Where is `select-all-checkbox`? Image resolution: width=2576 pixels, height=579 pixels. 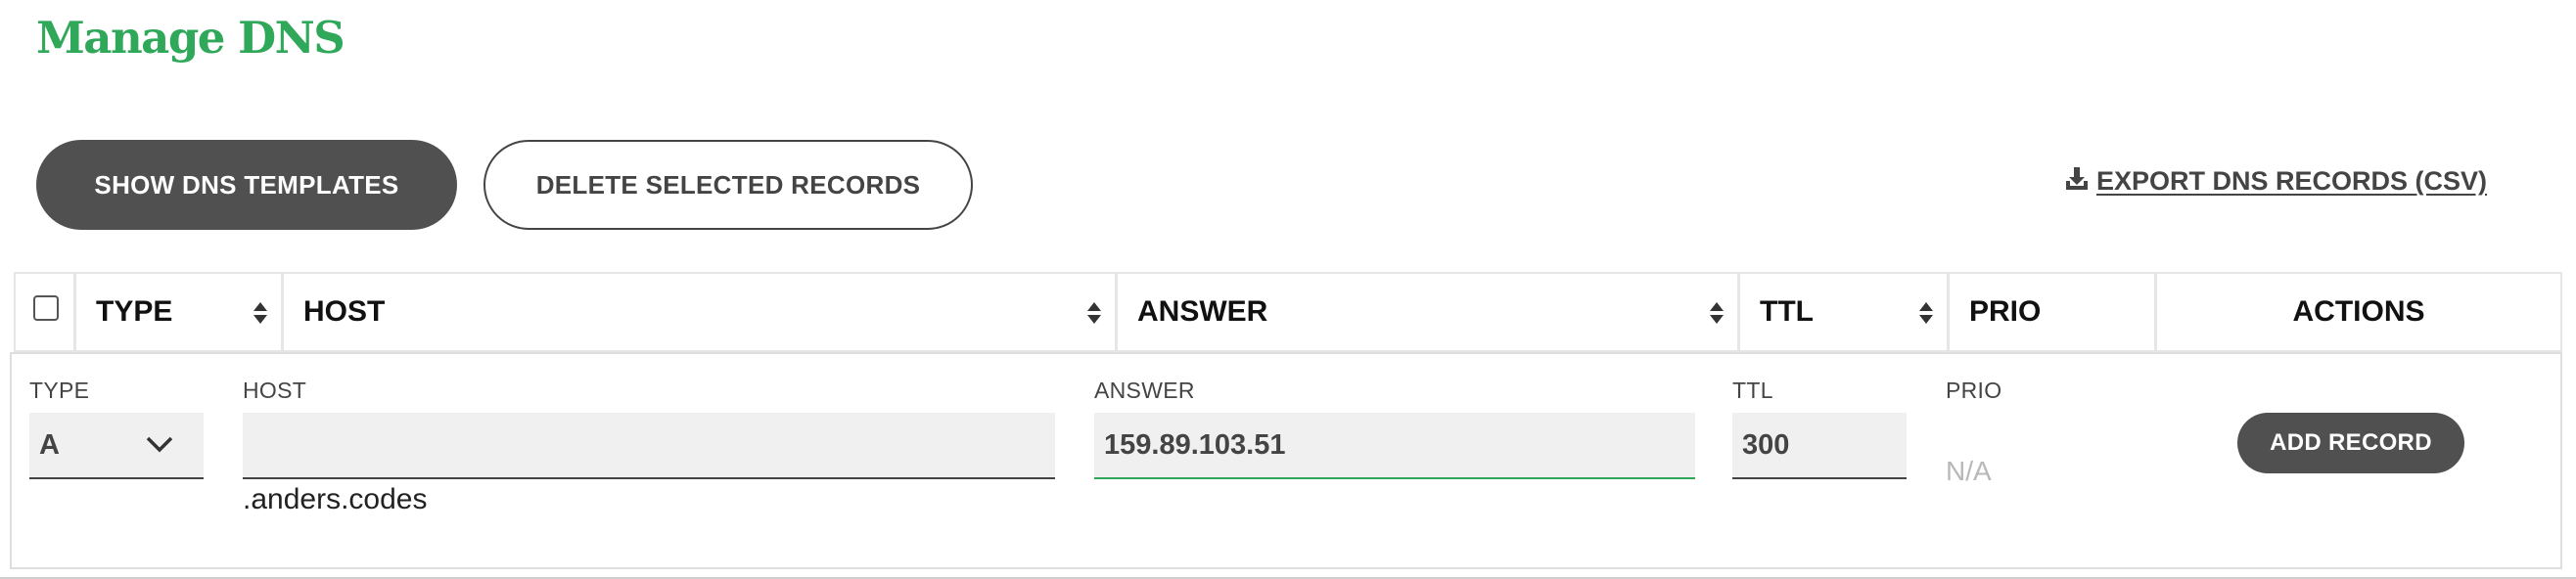
select-all-checkbox is located at coordinates (46, 308).